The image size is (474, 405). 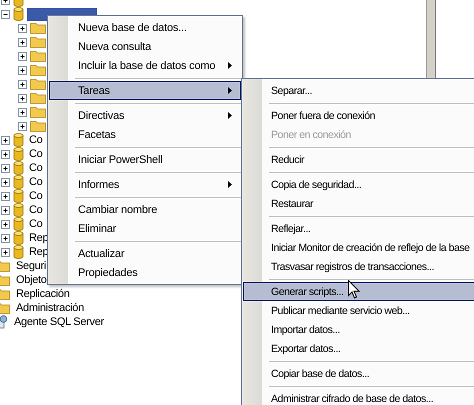 I want to click on menu-item: Facetas, so click(x=145, y=134).